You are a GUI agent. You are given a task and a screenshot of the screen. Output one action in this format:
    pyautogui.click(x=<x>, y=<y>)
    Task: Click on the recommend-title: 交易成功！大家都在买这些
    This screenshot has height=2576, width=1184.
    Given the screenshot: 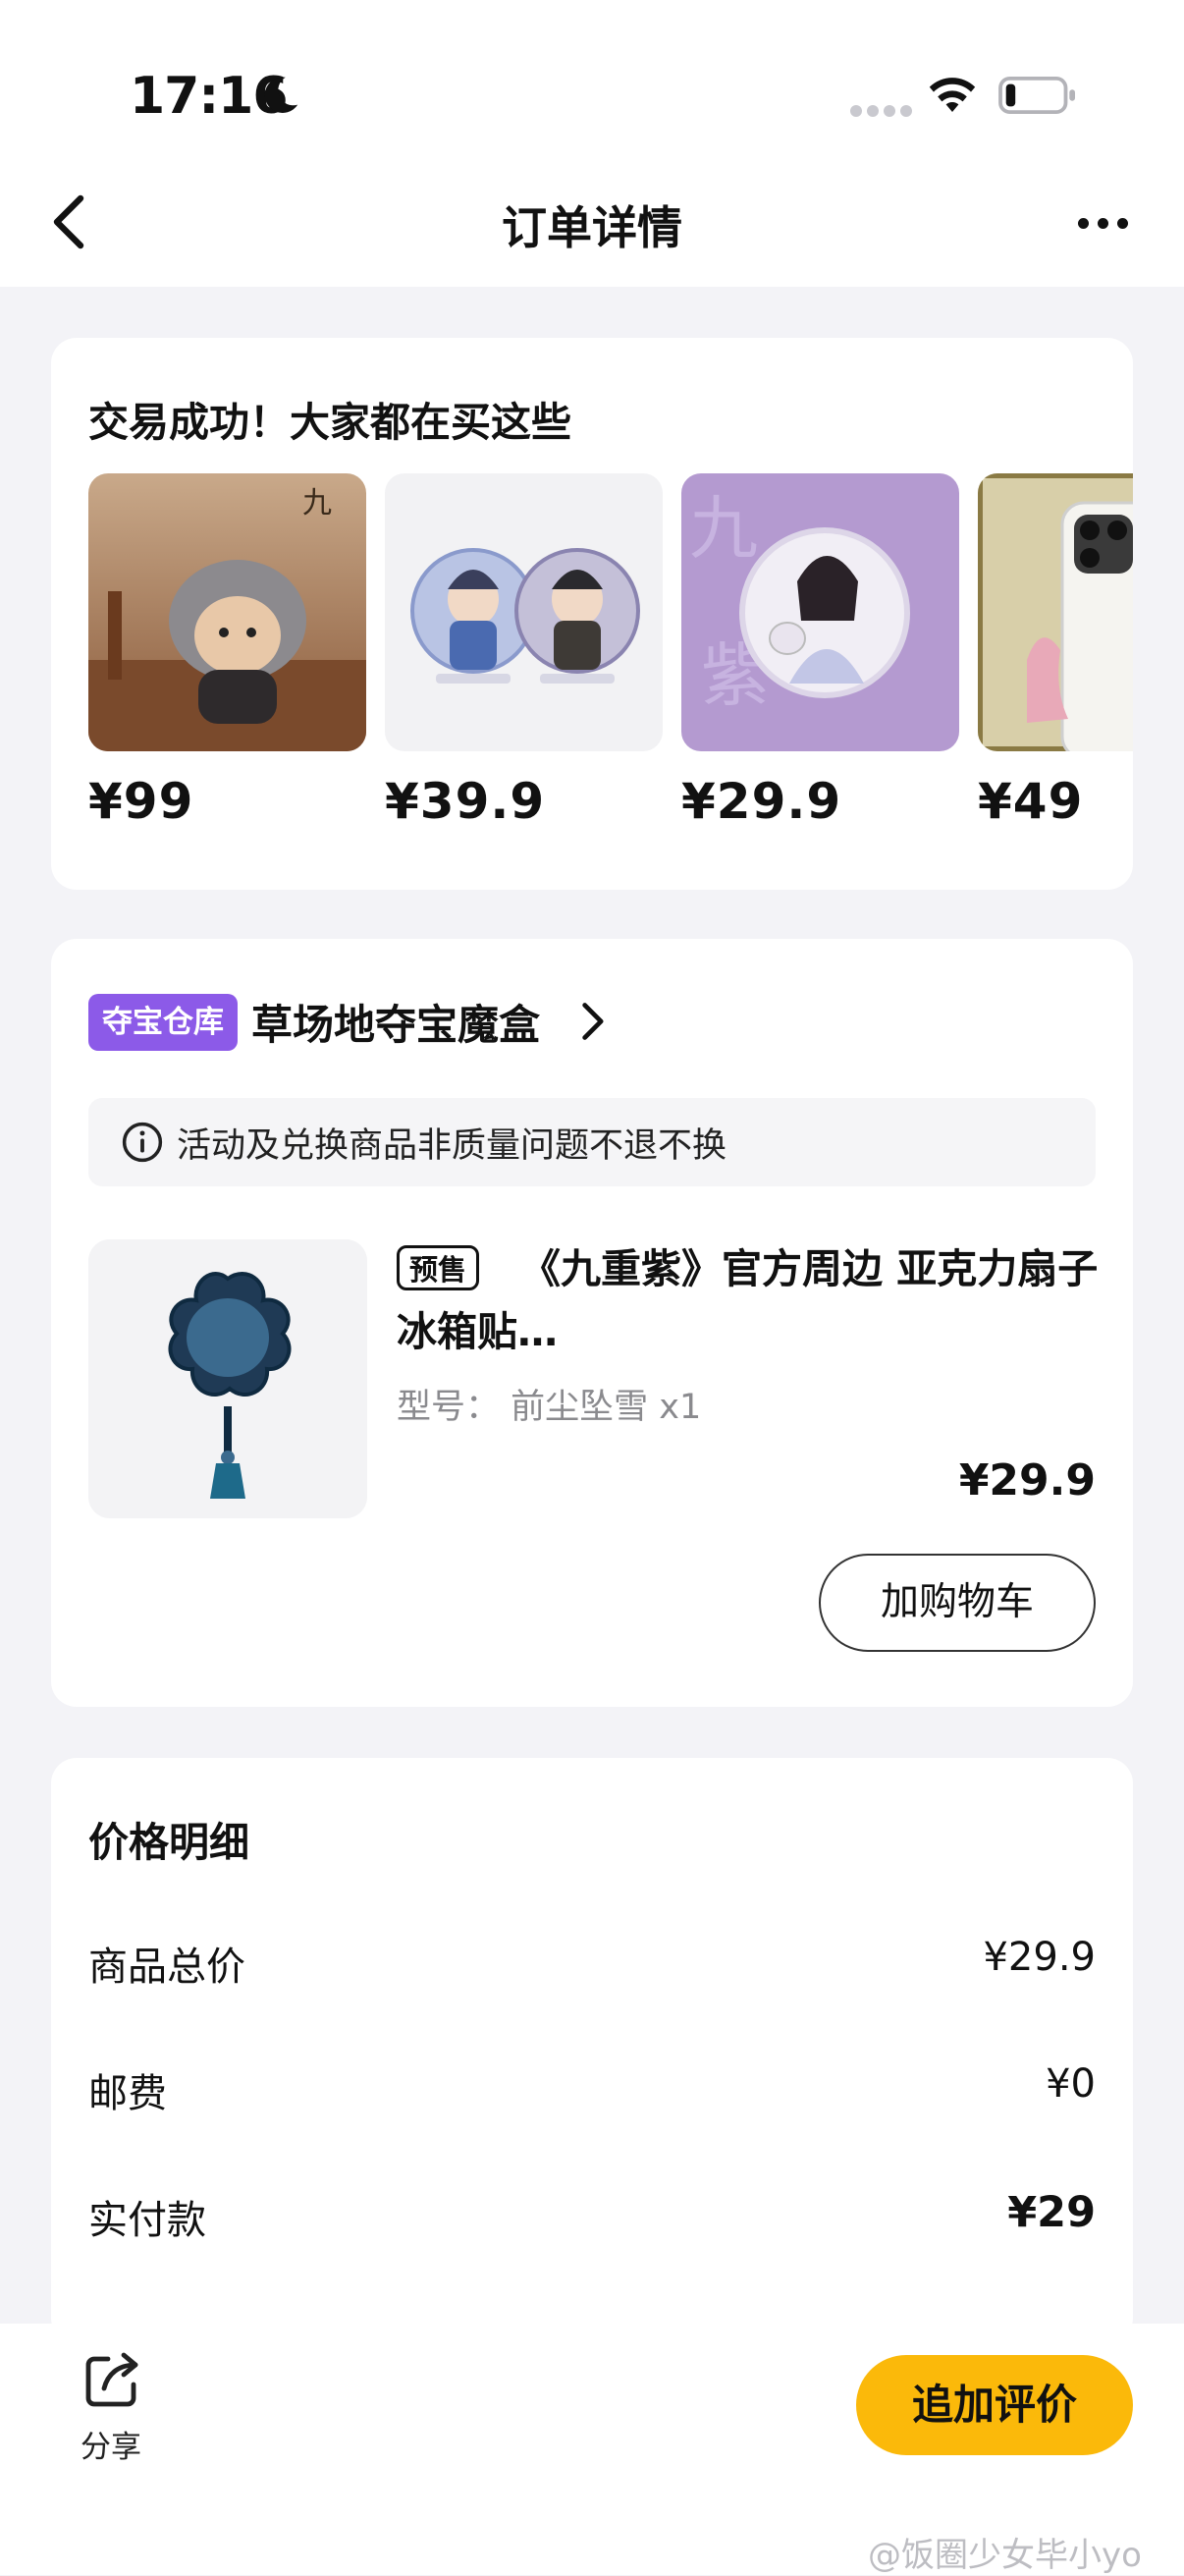 What is the action you would take?
    pyautogui.click(x=329, y=423)
    